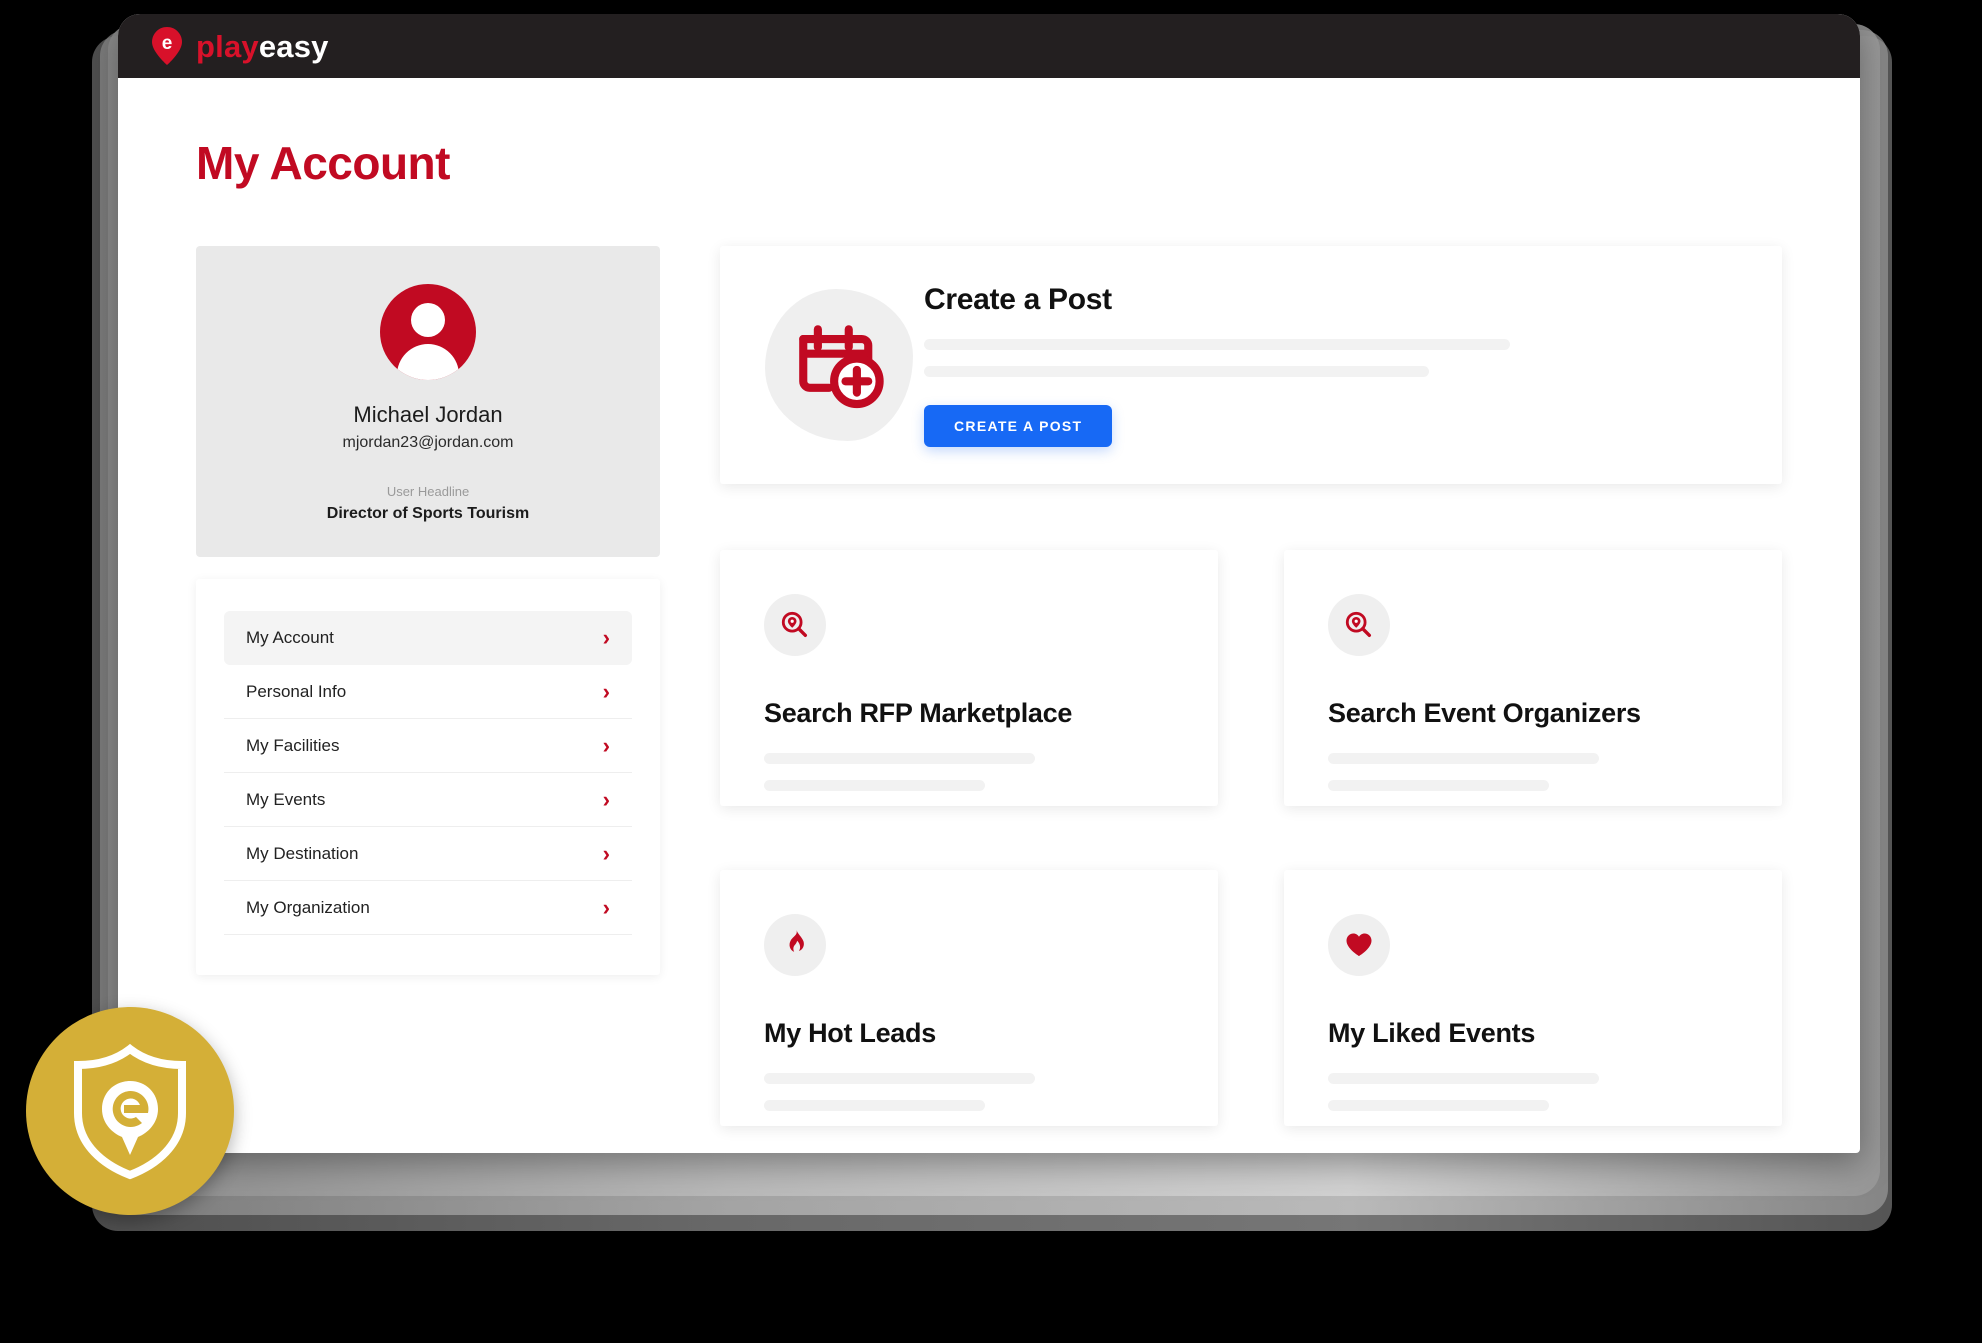 The height and width of the screenshot is (1343, 1982). Describe the element at coordinates (323, 163) in the screenshot. I see `page-title: My Account` at that location.